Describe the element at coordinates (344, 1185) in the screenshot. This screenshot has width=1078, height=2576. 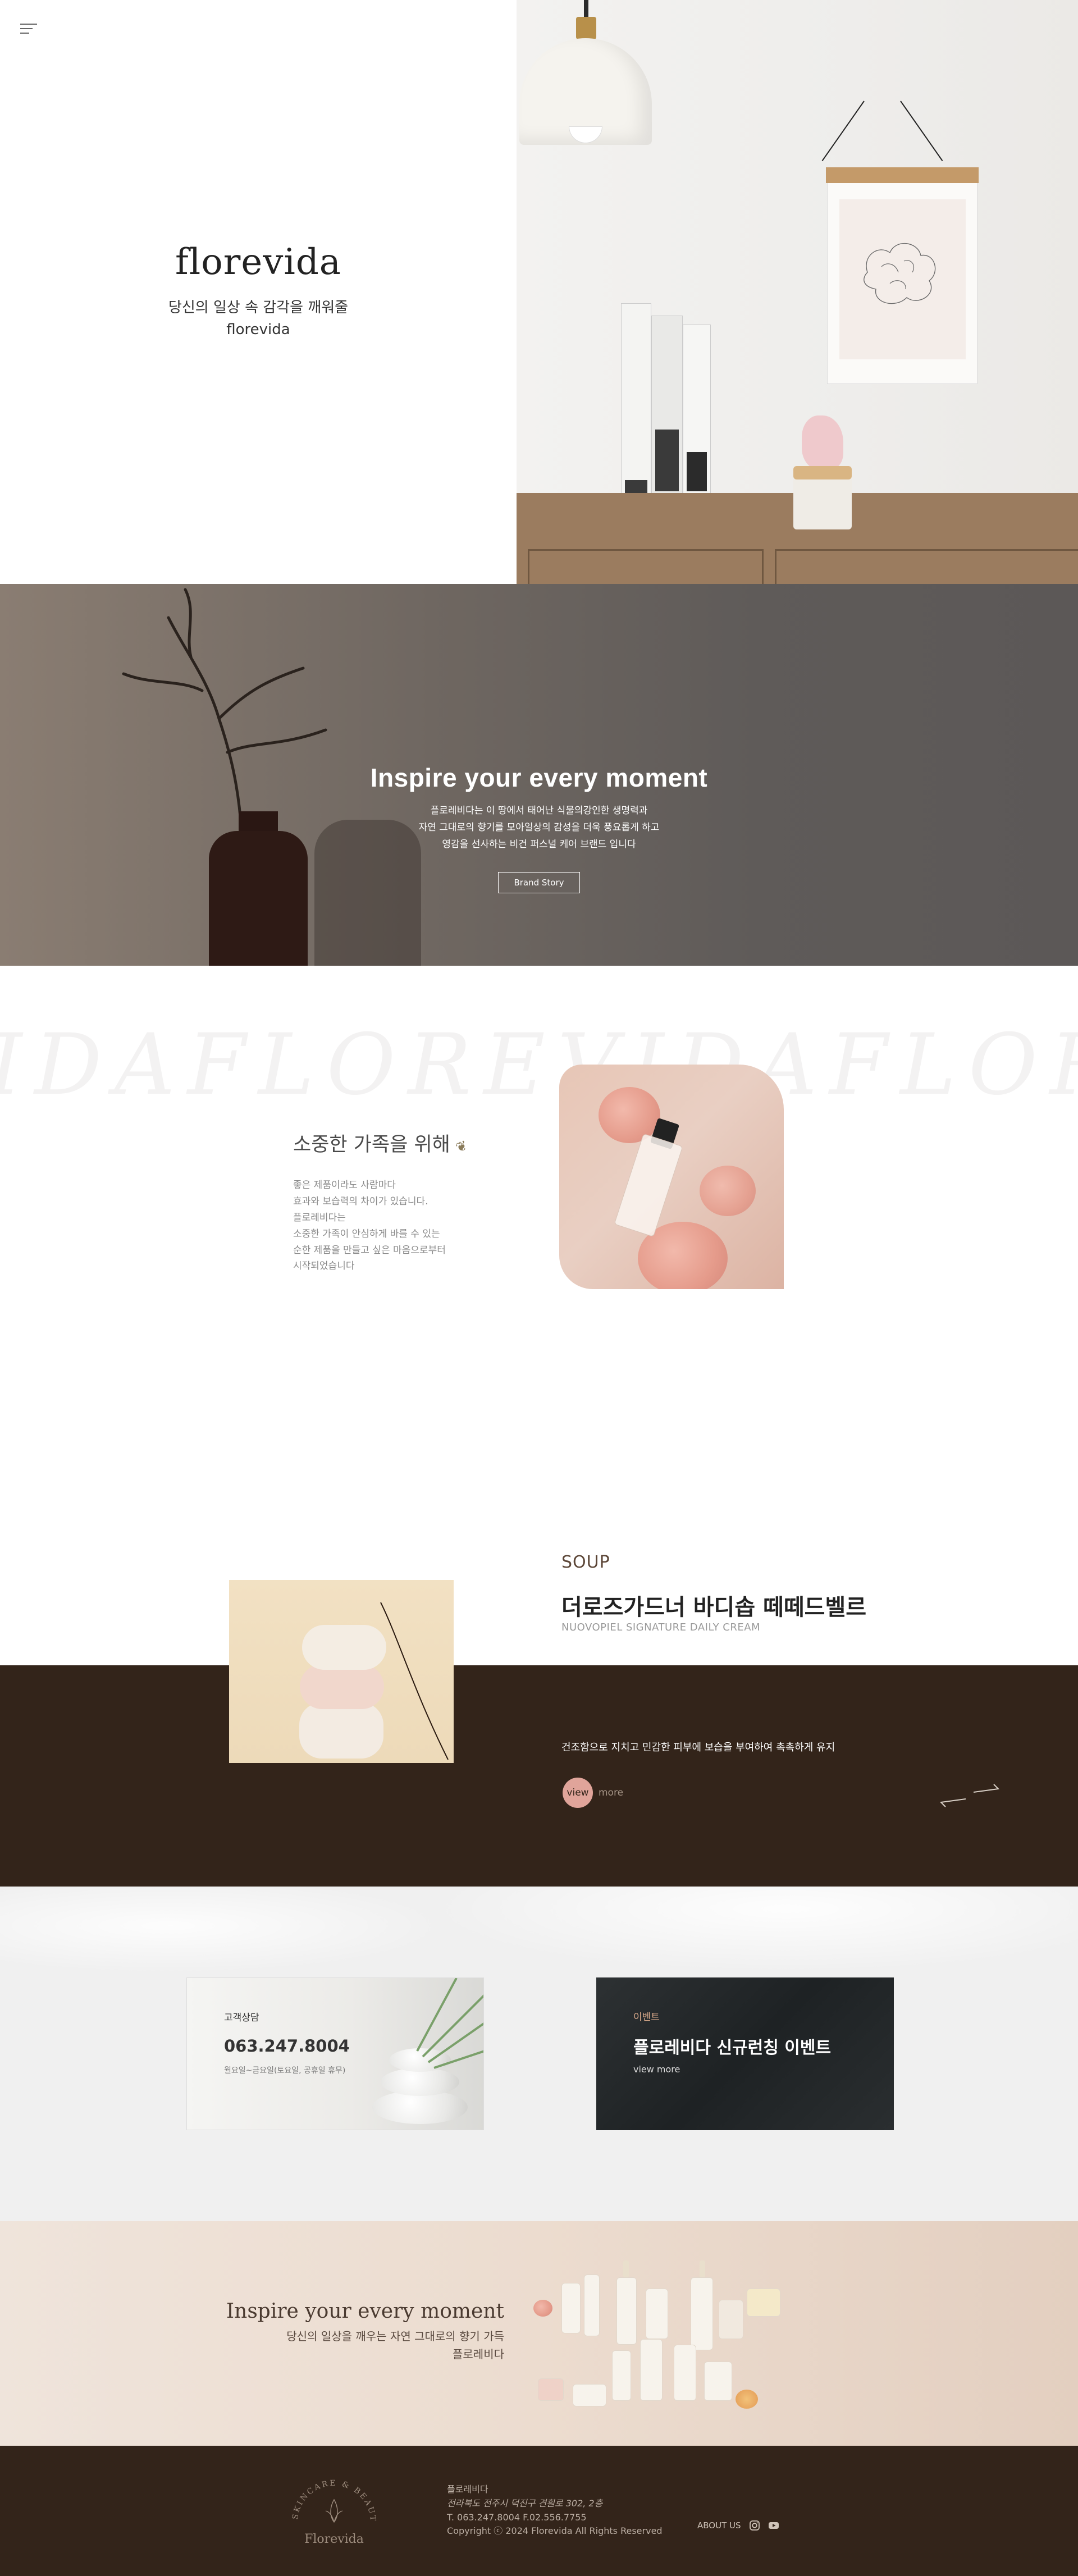
I see `family-line: 좋은 제품이라도 사람마다` at that location.